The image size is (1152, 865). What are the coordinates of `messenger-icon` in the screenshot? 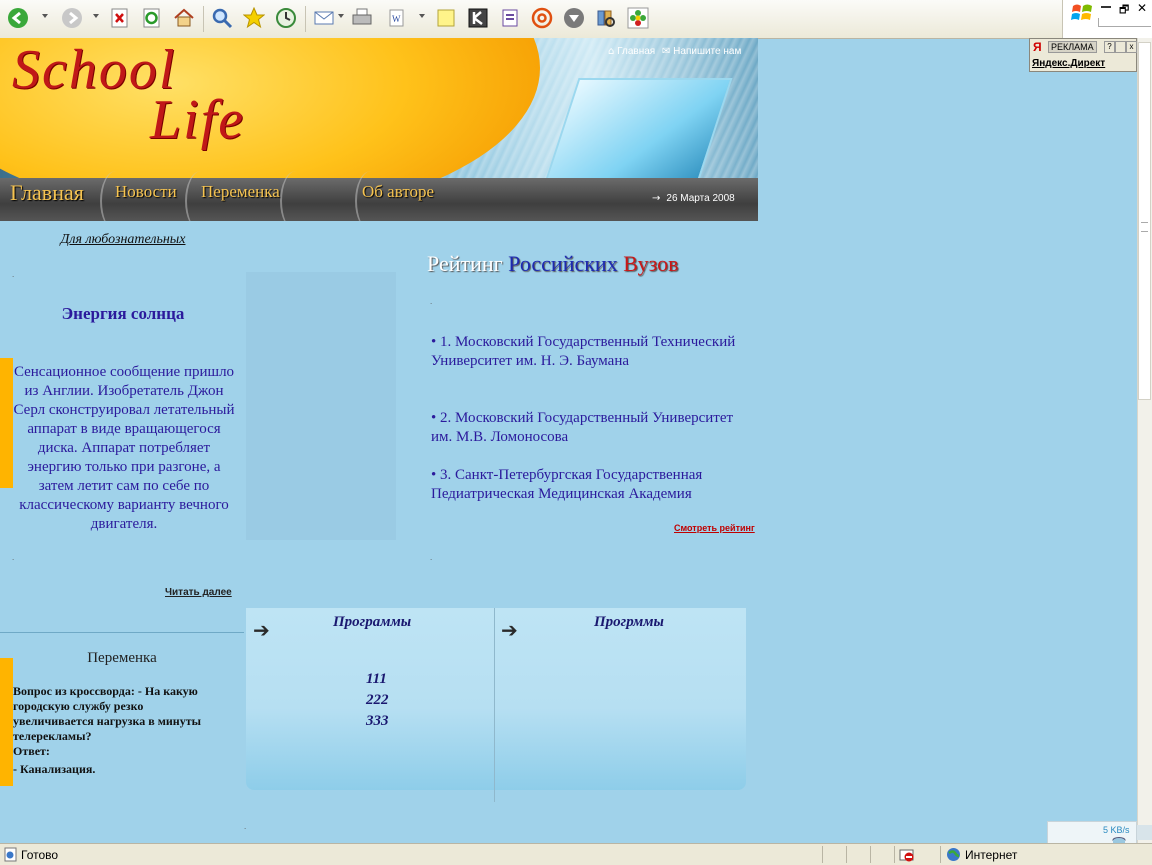 It's located at (510, 18).